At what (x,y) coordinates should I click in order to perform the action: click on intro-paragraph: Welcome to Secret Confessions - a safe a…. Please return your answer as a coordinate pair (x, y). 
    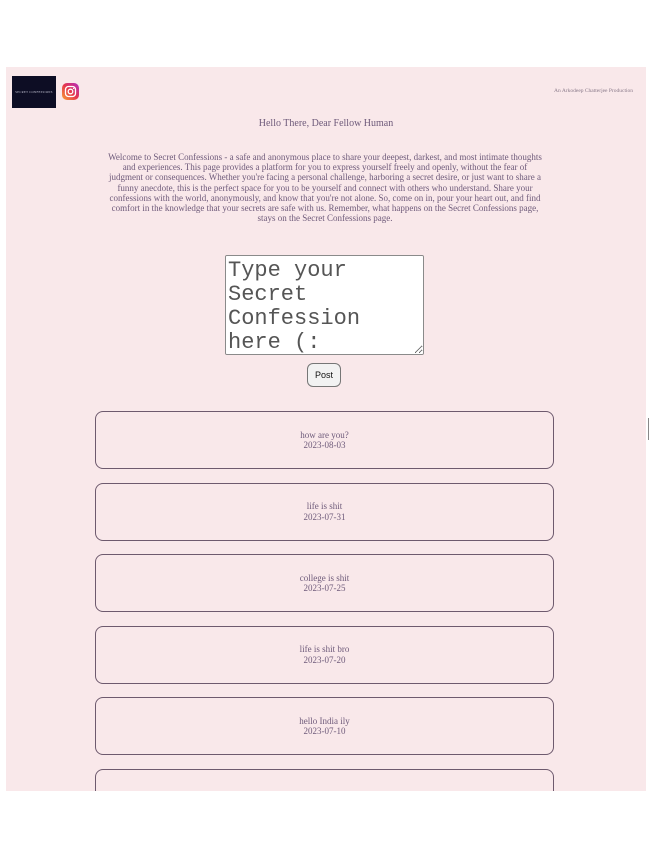
    Looking at the image, I should click on (325, 188).